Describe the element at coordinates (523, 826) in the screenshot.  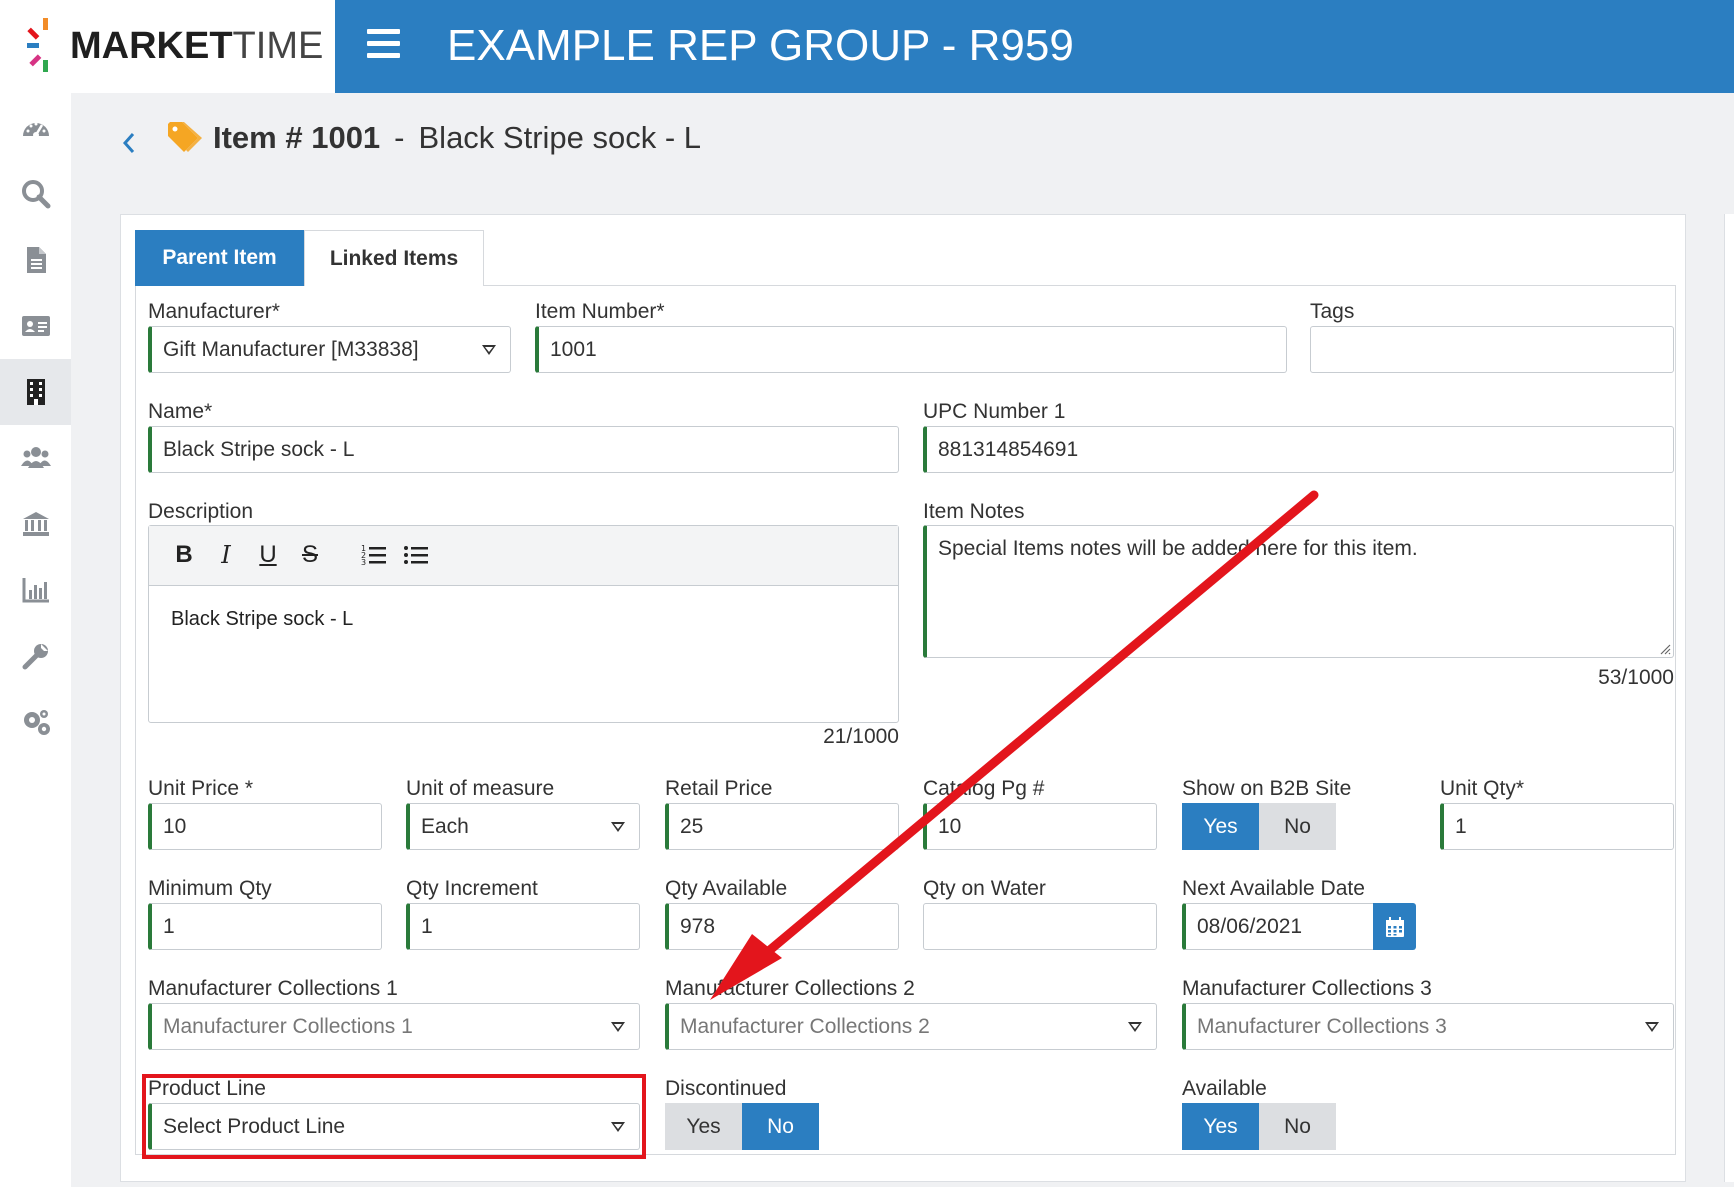
I see `unit-of-measure-select: Each` at that location.